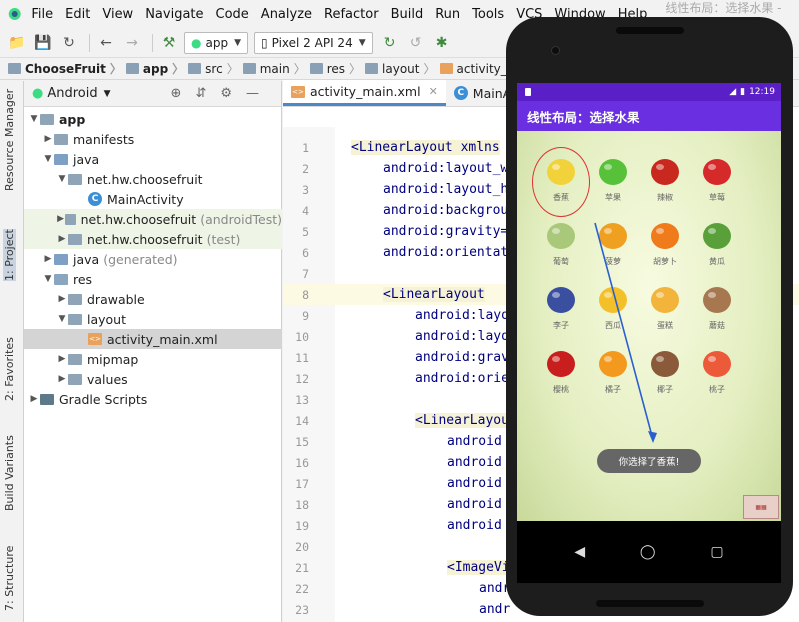 The width and height of the screenshot is (799, 622). What do you see at coordinates (648, 552) in the screenshot?
I see `home-circle-icon: ◯` at bounding box center [648, 552].